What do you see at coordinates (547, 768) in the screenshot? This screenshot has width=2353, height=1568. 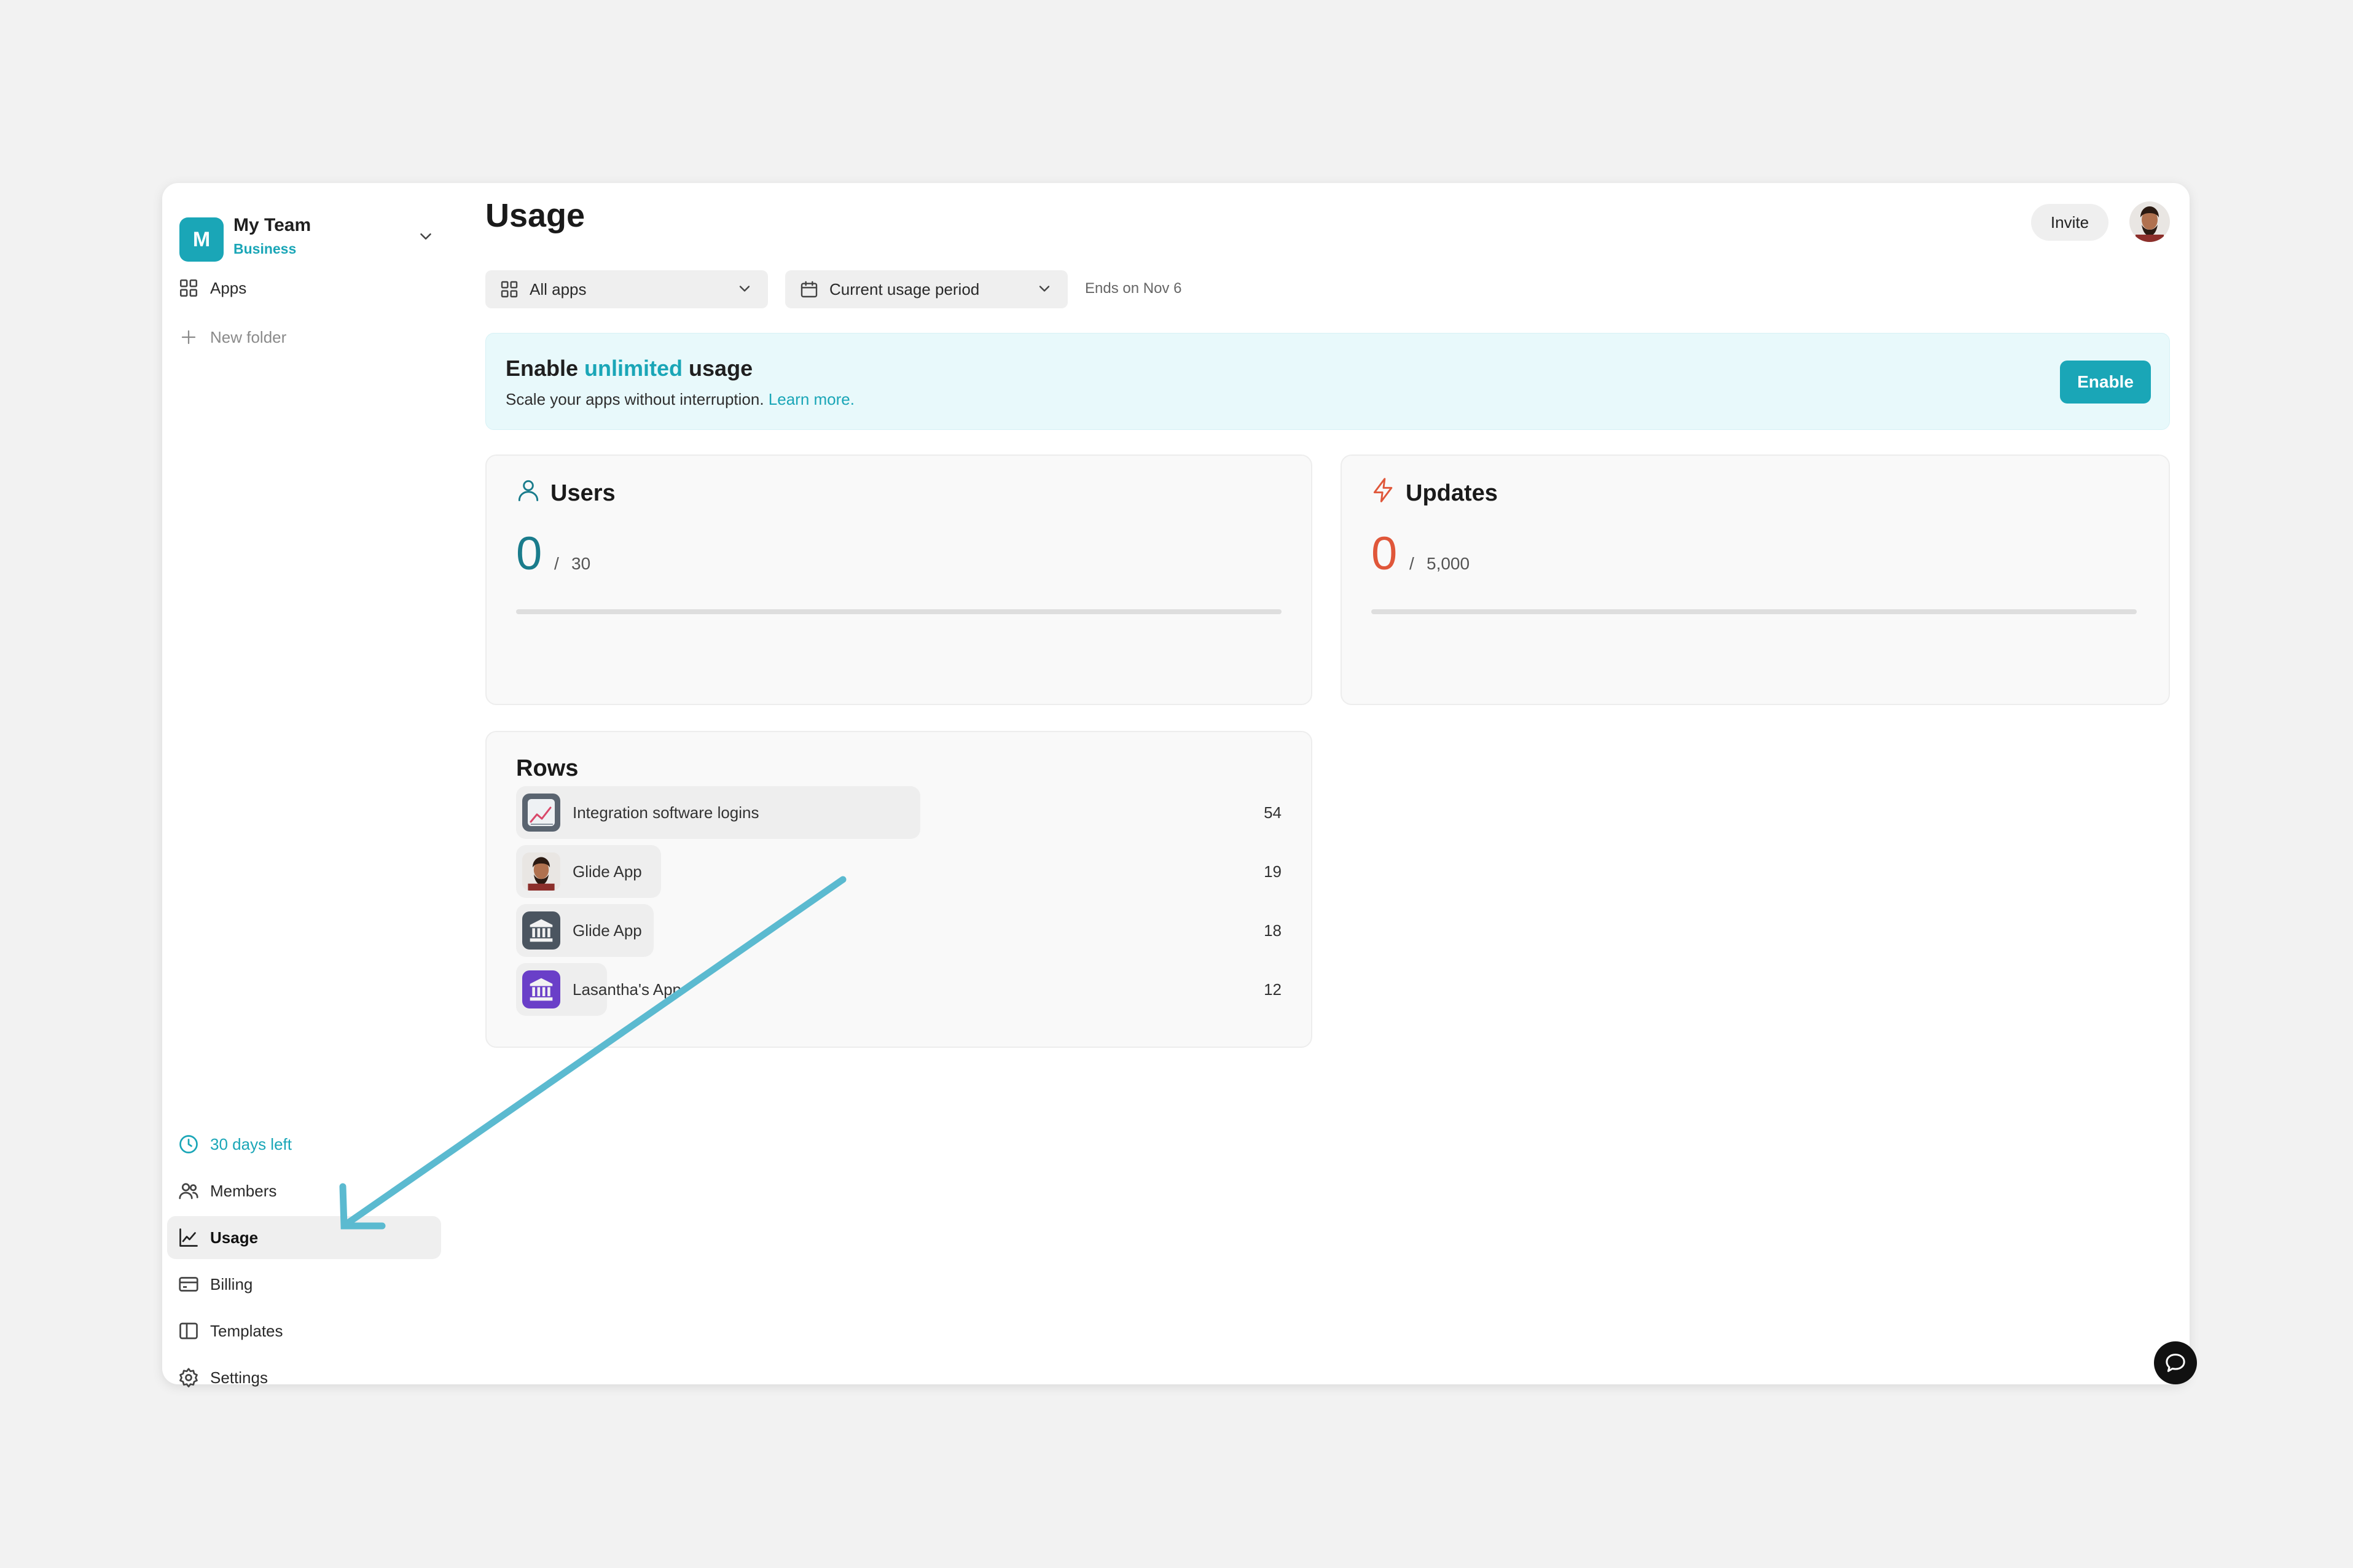 I see `rows-card-title: Rows` at bounding box center [547, 768].